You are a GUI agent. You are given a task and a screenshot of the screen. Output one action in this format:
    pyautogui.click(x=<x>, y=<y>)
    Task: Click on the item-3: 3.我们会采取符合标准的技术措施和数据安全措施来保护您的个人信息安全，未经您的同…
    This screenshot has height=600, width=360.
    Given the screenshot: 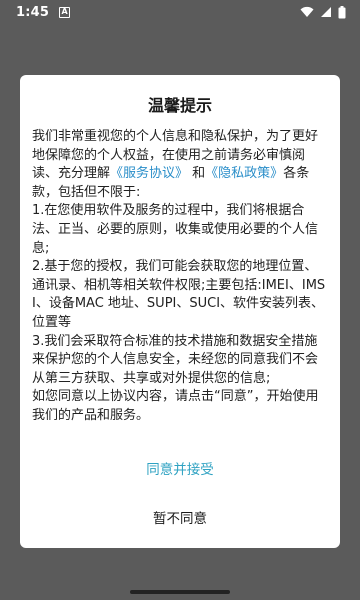 What is the action you would take?
    pyautogui.click(x=175, y=359)
    